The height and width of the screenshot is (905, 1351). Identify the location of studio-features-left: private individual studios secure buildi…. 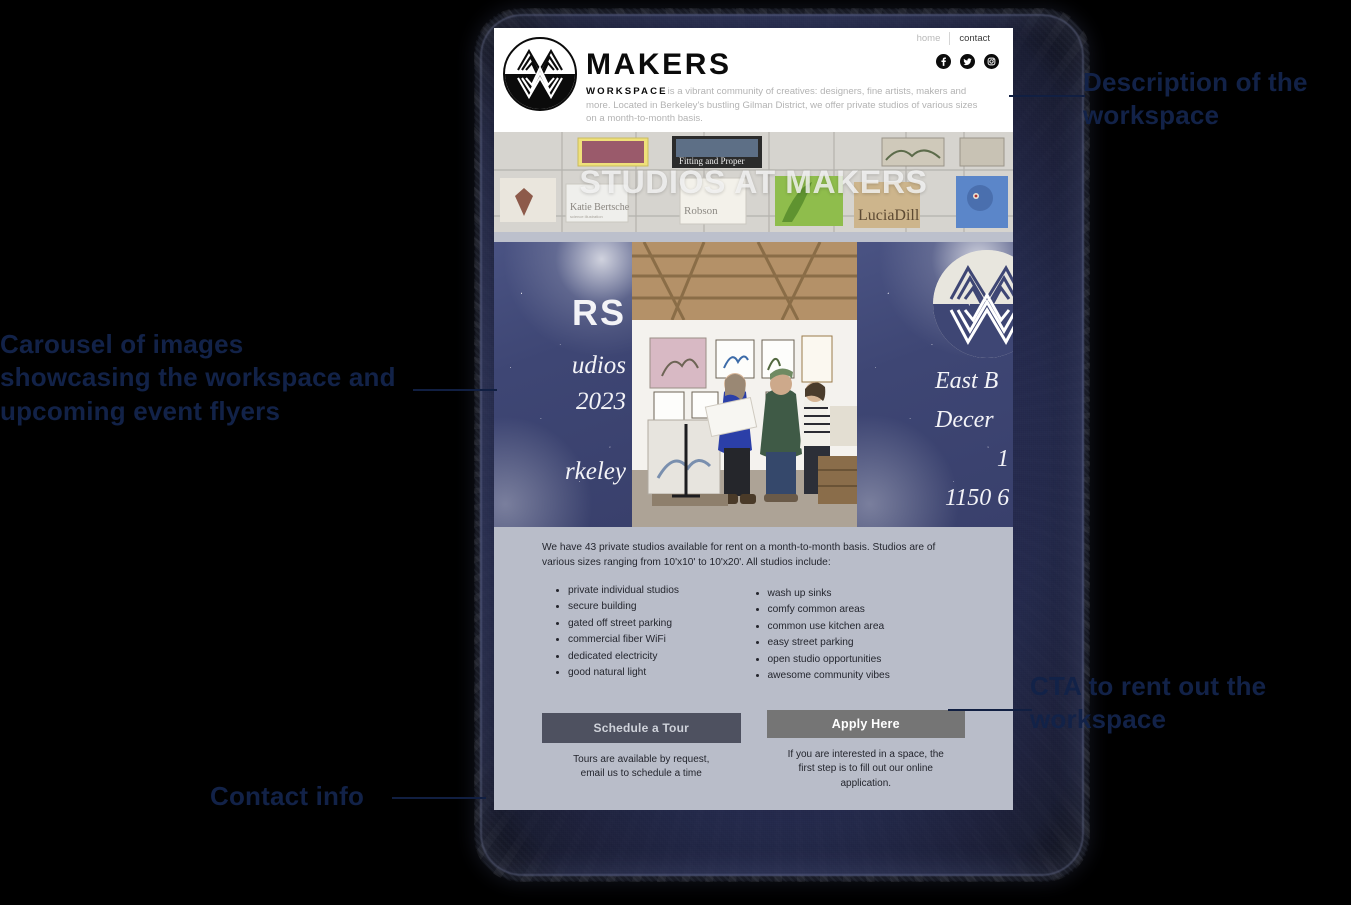
(648, 634).